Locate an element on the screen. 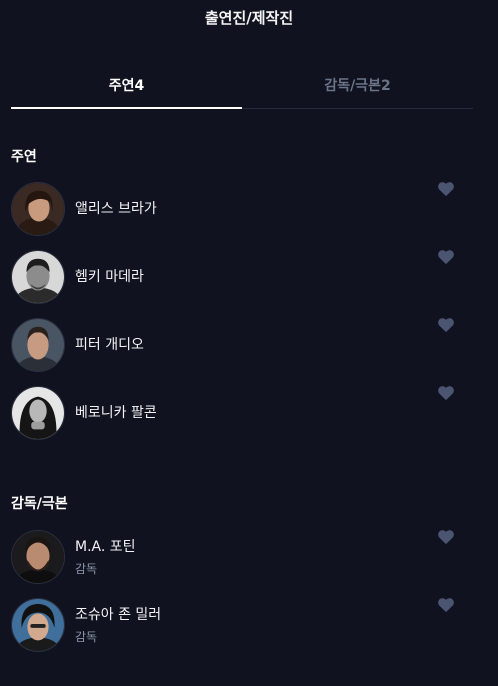  tab-director-writer: 감독/극본2 is located at coordinates (357, 87).